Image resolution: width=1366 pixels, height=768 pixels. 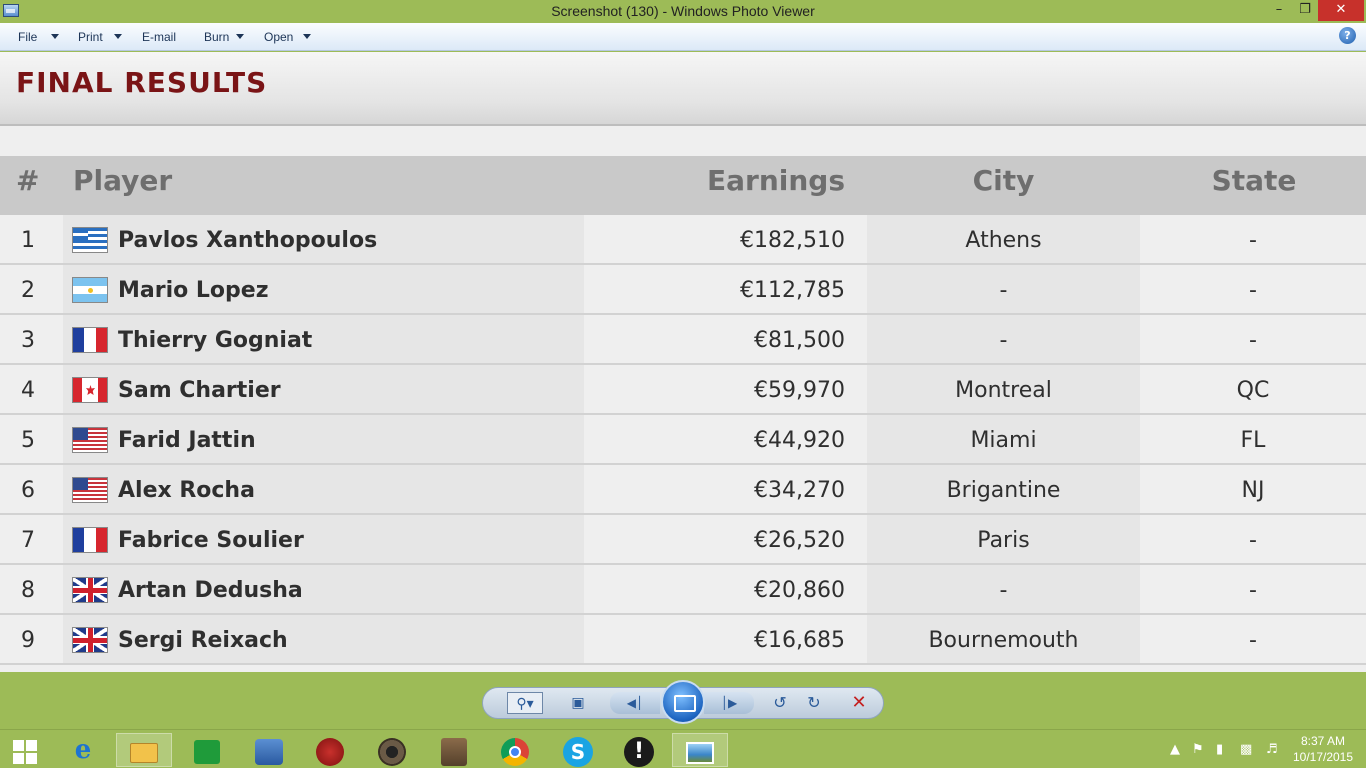 What do you see at coordinates (186, 490) in the screenshot?
I see `player-name: Alex Rocha` at bounding box center [186, 490].